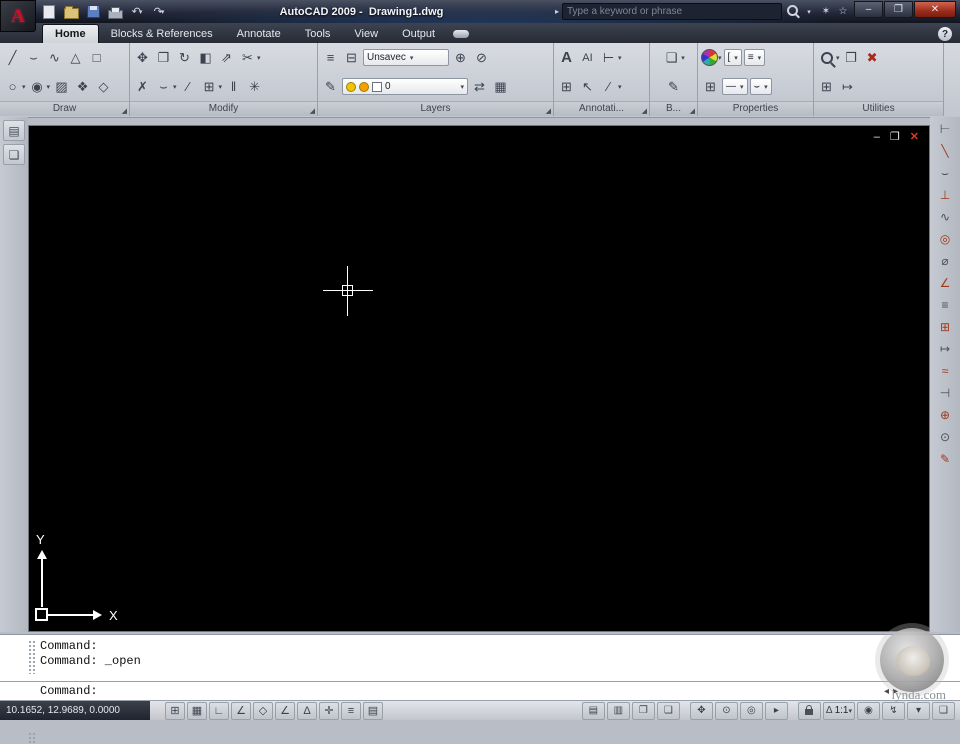 The image size is (960, 744). What do you see at coordinates (33, 58) in the screenshot?
I see `arc-icon: ⌣` at bounding box center [33, 58].